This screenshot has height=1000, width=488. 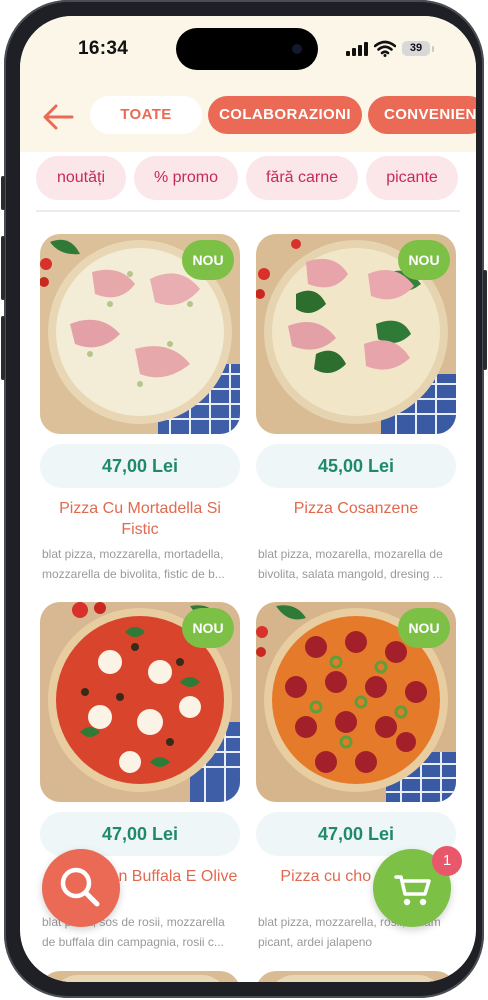 What do you see at coordinates (58, 117) in the screenshot?
I see `arrow-left-icon` at bounding box center [58, 117].